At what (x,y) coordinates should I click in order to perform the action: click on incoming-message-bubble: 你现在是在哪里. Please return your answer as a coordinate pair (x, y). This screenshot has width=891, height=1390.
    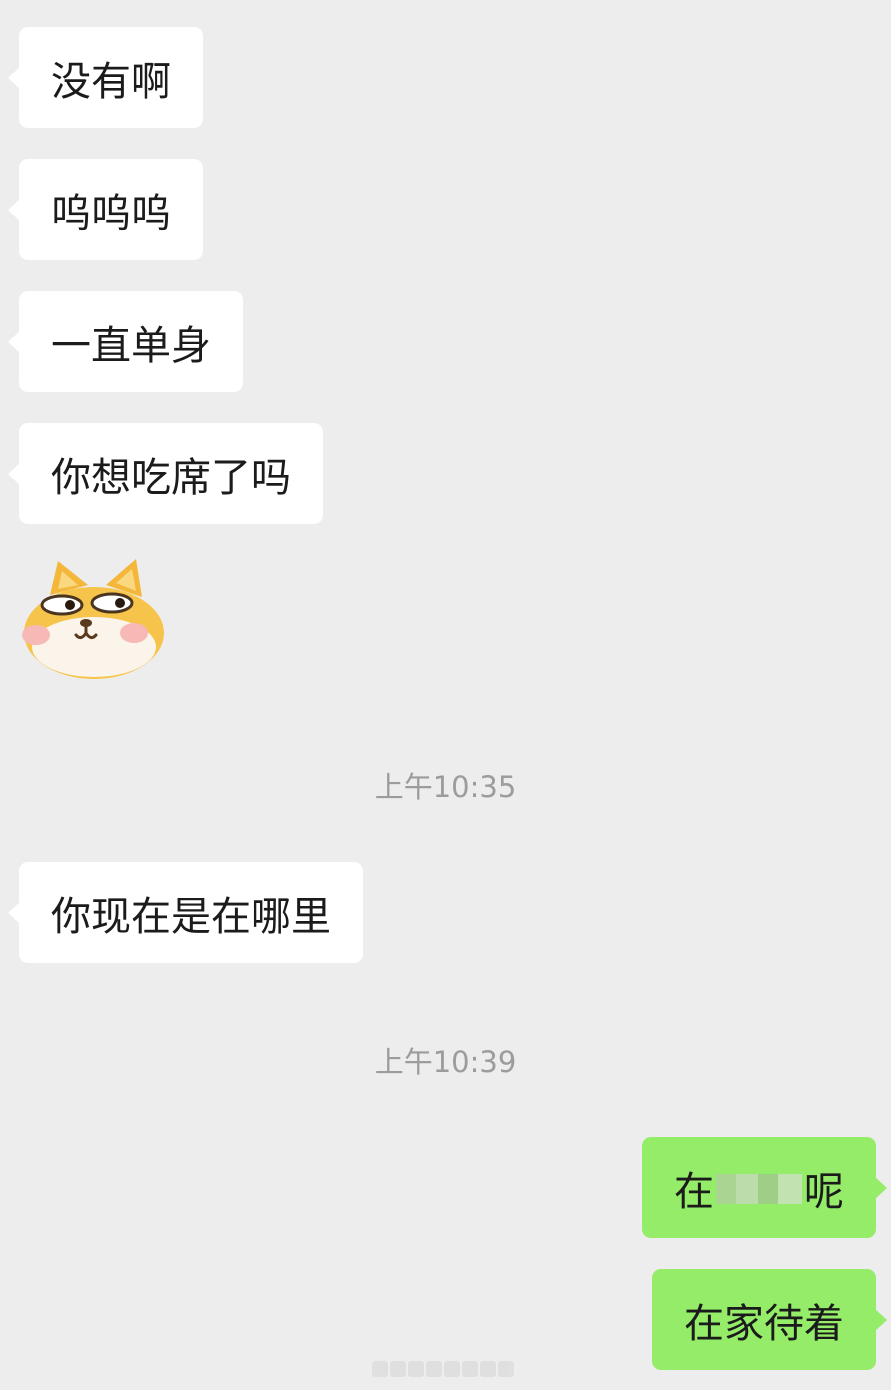
    Looking at the image, I should click on (185, 912).